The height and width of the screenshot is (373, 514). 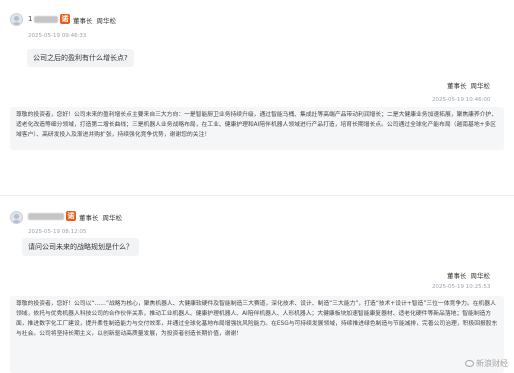 What do you see at coordinates (57, 36) in the screenshot?
I see `question-time: 2025-05-19 09:46:33` at bounding box center [57, 36].